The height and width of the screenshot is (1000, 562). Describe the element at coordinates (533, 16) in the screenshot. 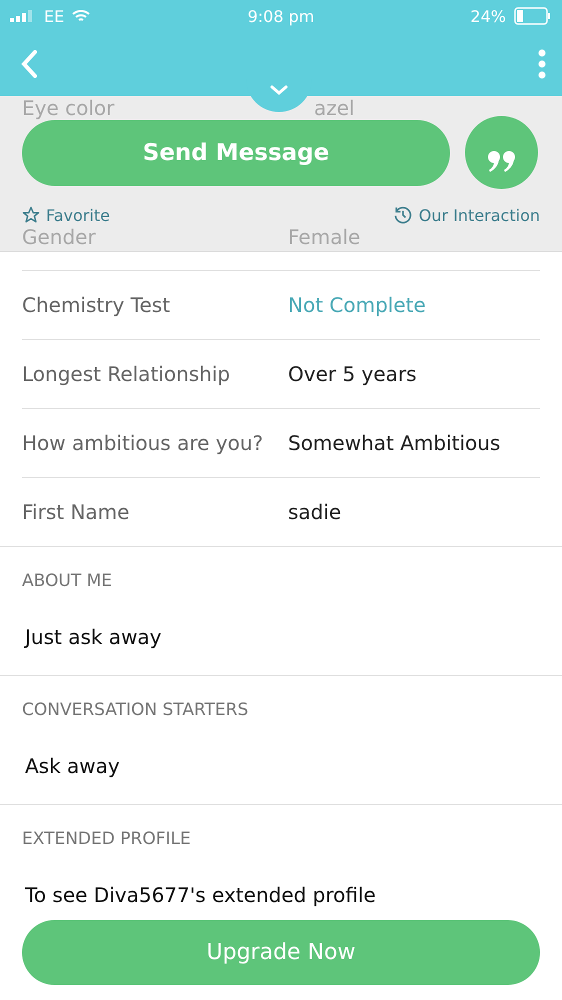

I see `battery-icon` at that location.